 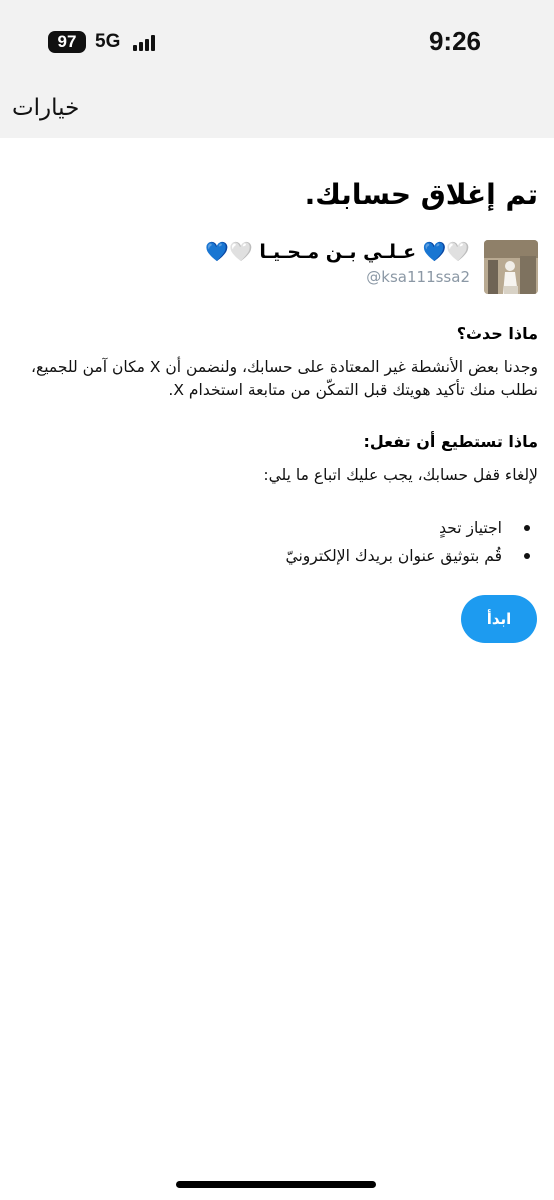 What do you see at coordinates (400, 475) in the screenshot?
I see `what-to-do-body: لإلغاء قفل حسابك، يجب عليك اتباع ما يلي:` at bounding box center [400, 475].